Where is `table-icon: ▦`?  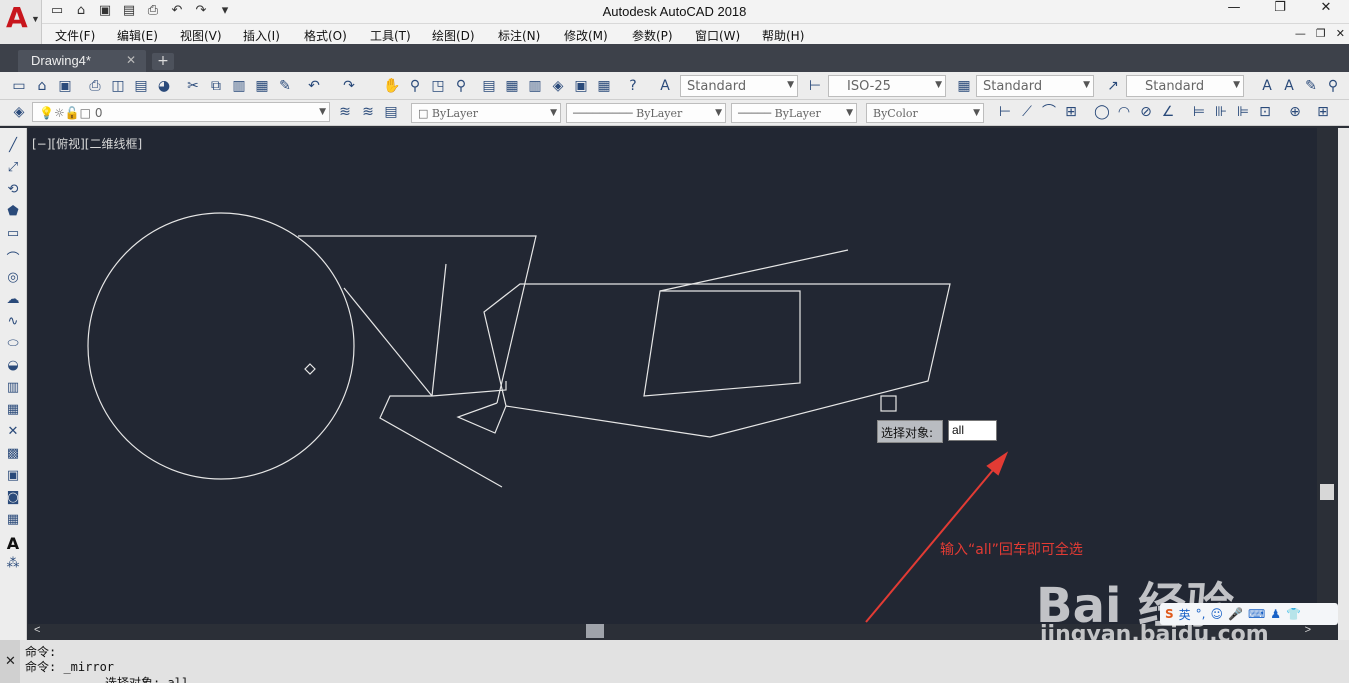
table-icon: ▦ is located at coordinates (13, 521).